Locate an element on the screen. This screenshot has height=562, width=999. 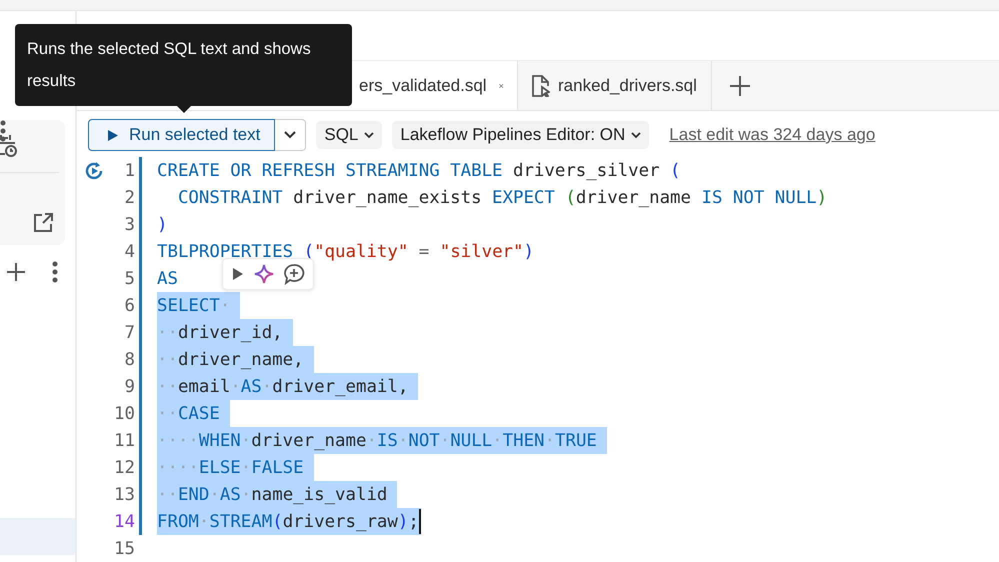
sparkle-icon is located at coordinates (264, 274).